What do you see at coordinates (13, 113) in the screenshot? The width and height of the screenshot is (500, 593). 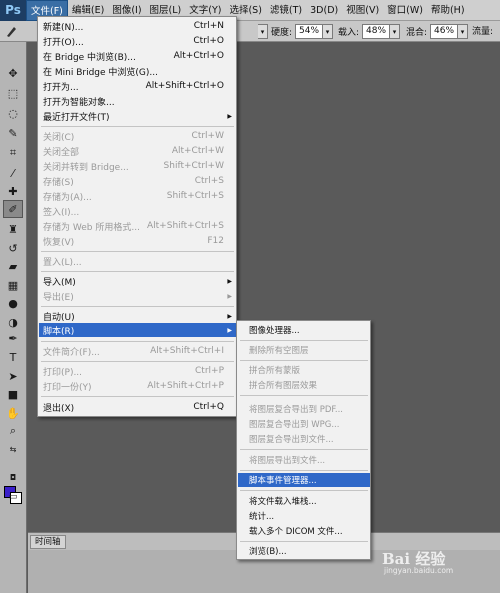 I see `lasso-icon: ◌` at bounding box center [13, 113].